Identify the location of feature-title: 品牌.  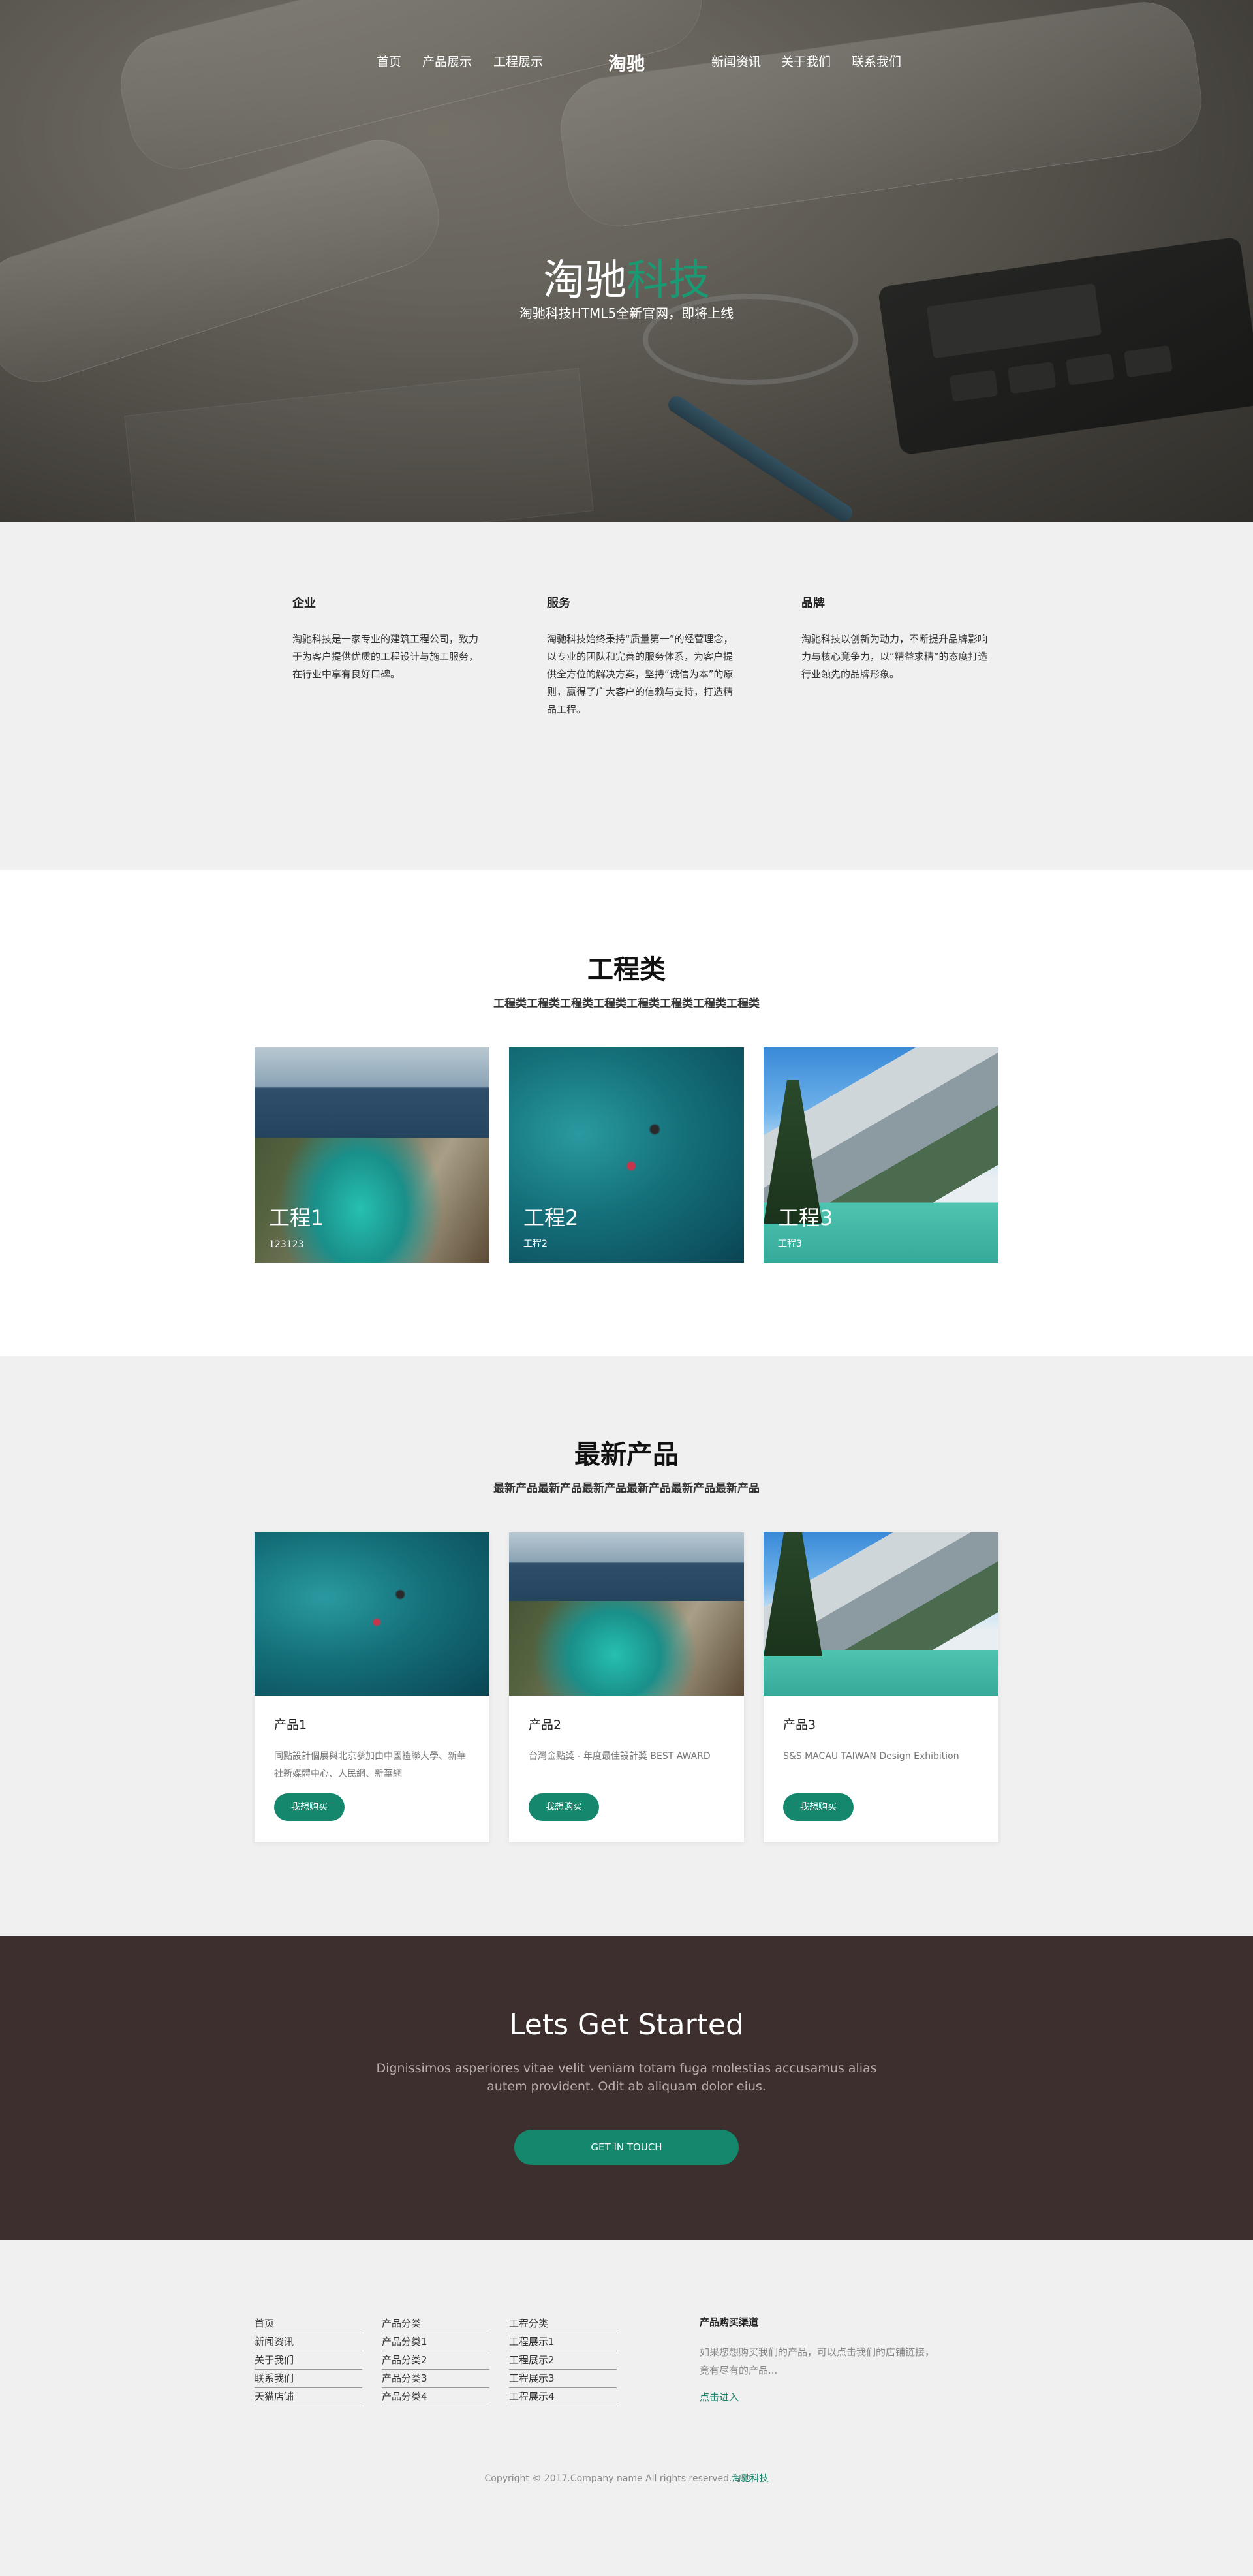
(813, 603).